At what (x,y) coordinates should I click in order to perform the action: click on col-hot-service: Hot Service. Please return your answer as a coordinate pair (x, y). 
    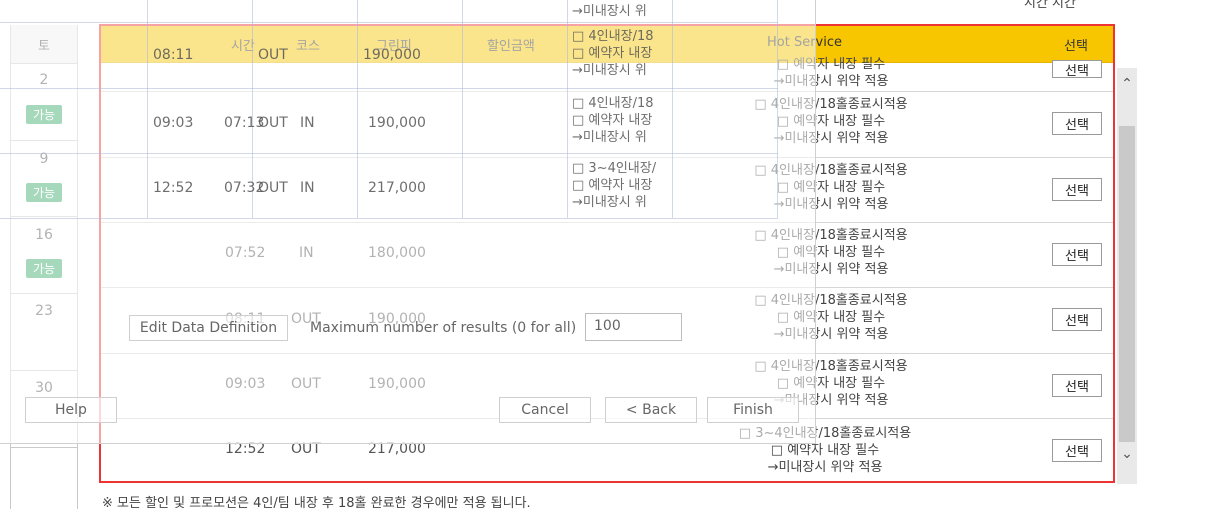
    Looking at the image, I should click on (805, 42).